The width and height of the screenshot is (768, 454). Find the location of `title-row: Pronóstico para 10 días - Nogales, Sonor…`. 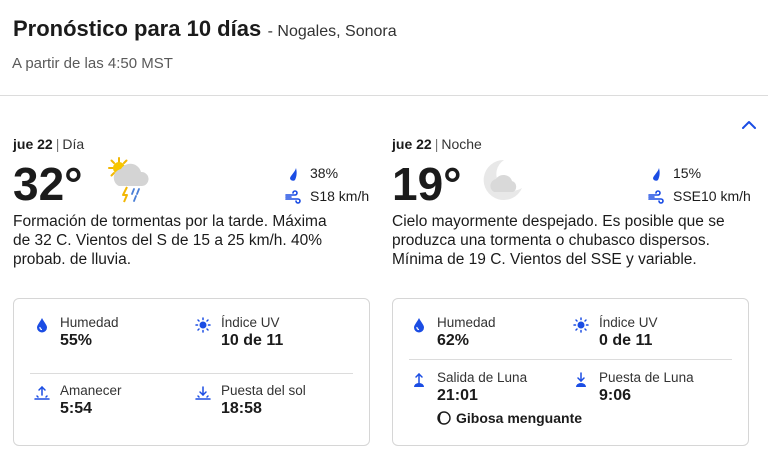

title-row: Pronóstico para 10 días - Nogales, Sonor… is located at coordinates (205, 29).